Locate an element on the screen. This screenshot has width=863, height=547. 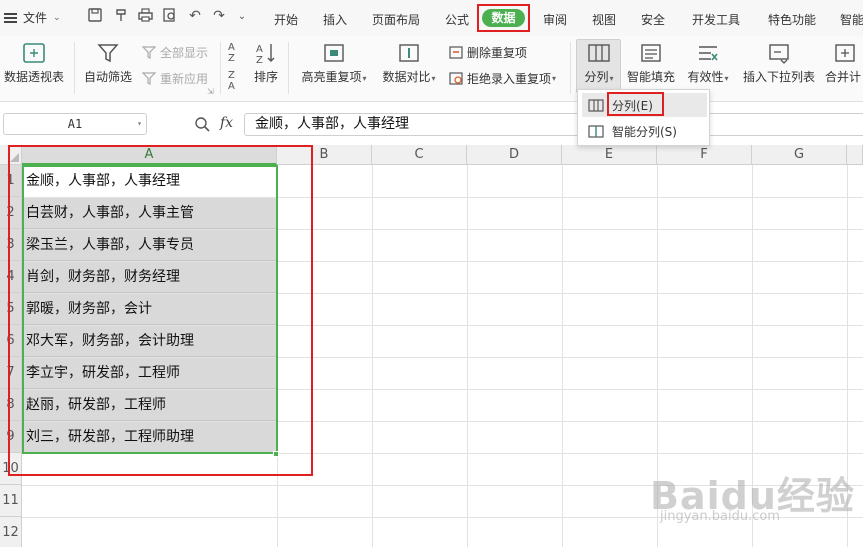
smart-split-column-menu-item: 智能分列(S) is located at coordinates (644, 131).